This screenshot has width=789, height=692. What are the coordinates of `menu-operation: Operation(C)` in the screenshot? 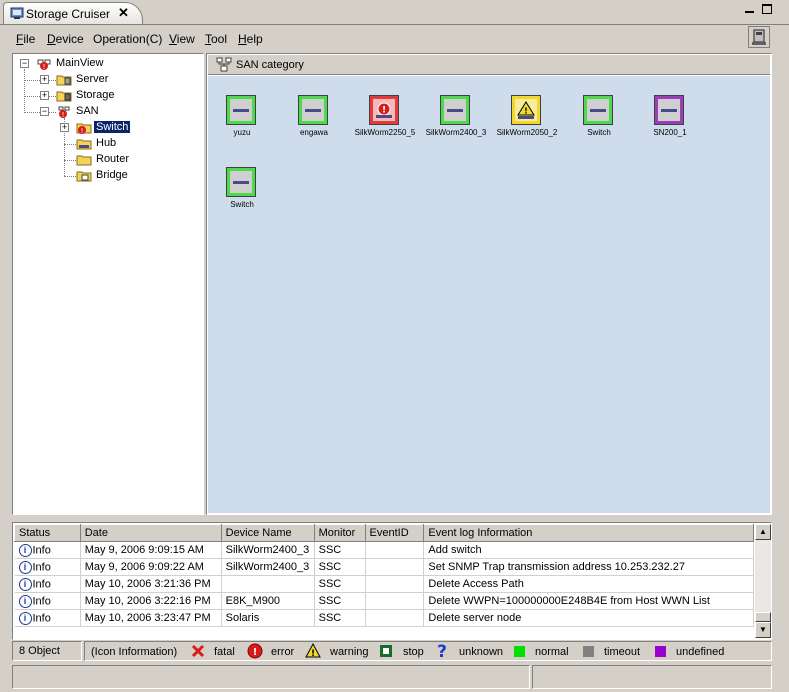 It's located at (127, 39).